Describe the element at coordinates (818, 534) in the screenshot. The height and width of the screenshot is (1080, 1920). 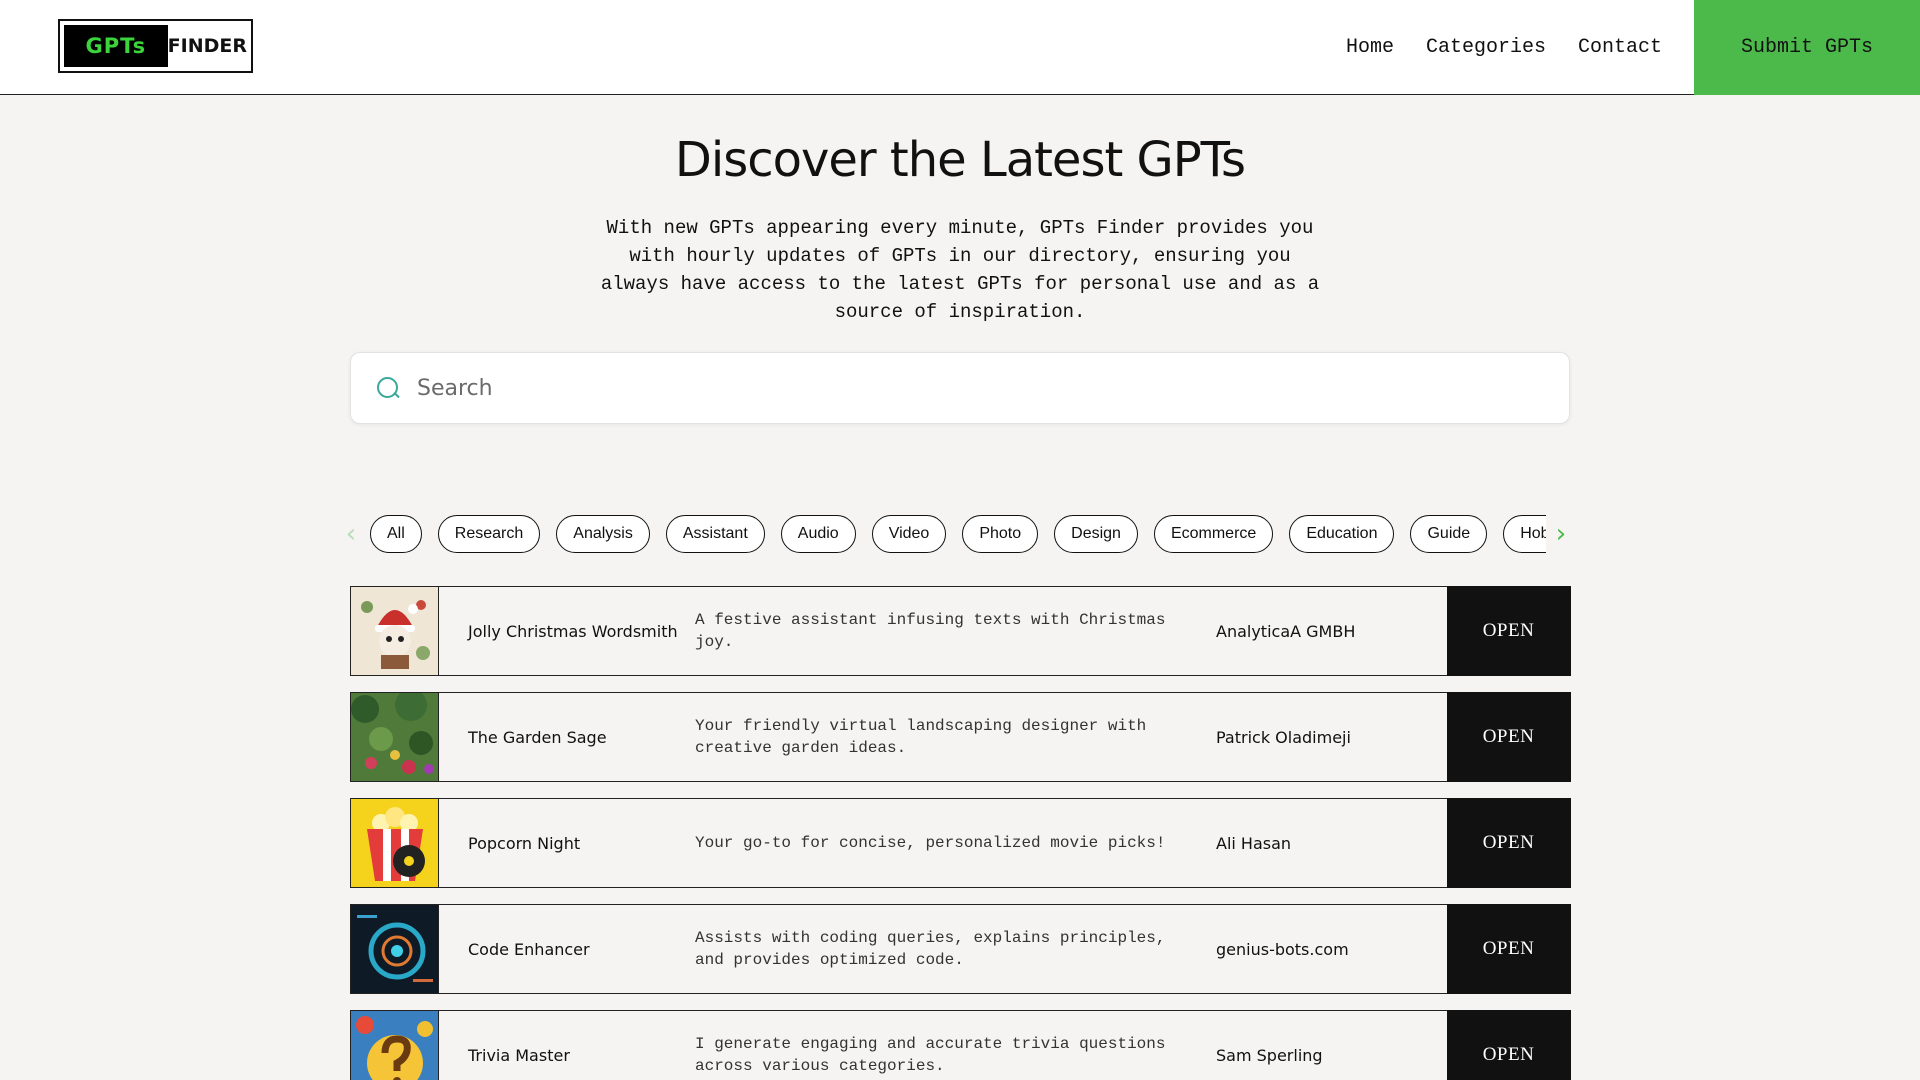
I see `category-chip: Audio` at that location.